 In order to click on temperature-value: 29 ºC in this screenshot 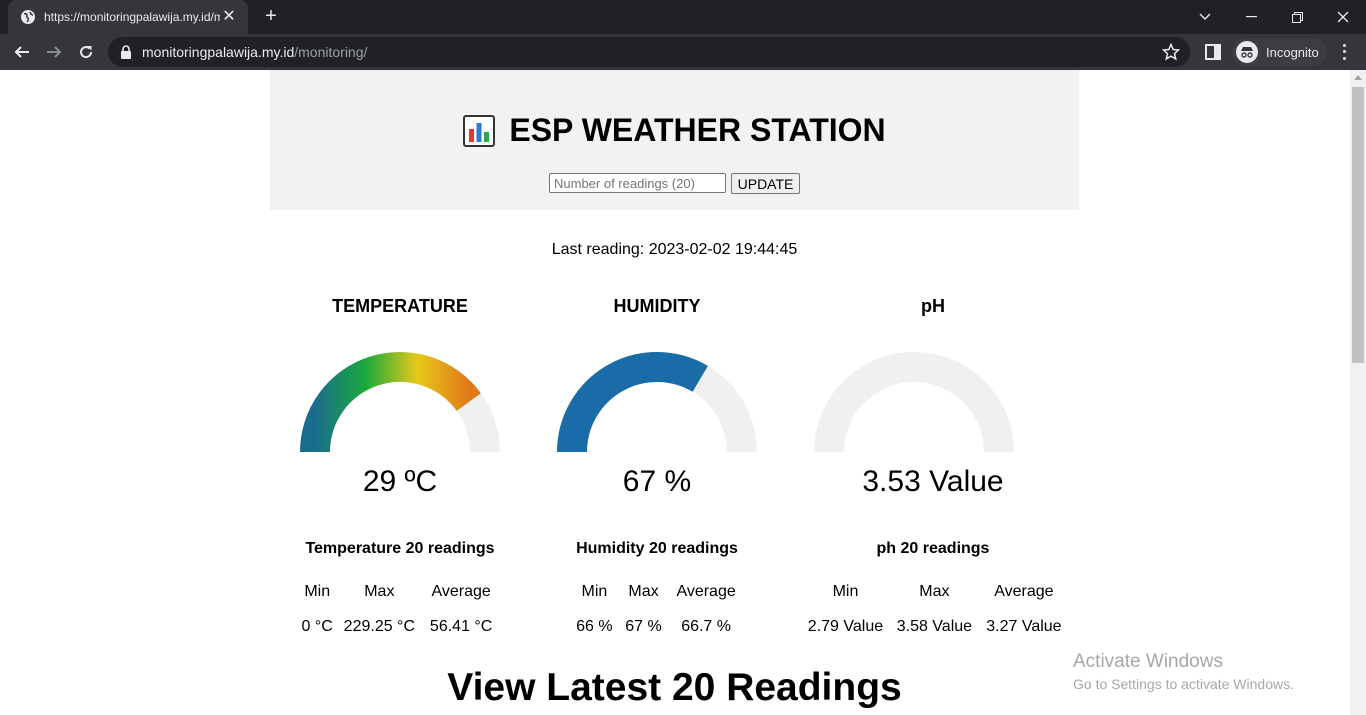, I will do `click(400, 481)`.